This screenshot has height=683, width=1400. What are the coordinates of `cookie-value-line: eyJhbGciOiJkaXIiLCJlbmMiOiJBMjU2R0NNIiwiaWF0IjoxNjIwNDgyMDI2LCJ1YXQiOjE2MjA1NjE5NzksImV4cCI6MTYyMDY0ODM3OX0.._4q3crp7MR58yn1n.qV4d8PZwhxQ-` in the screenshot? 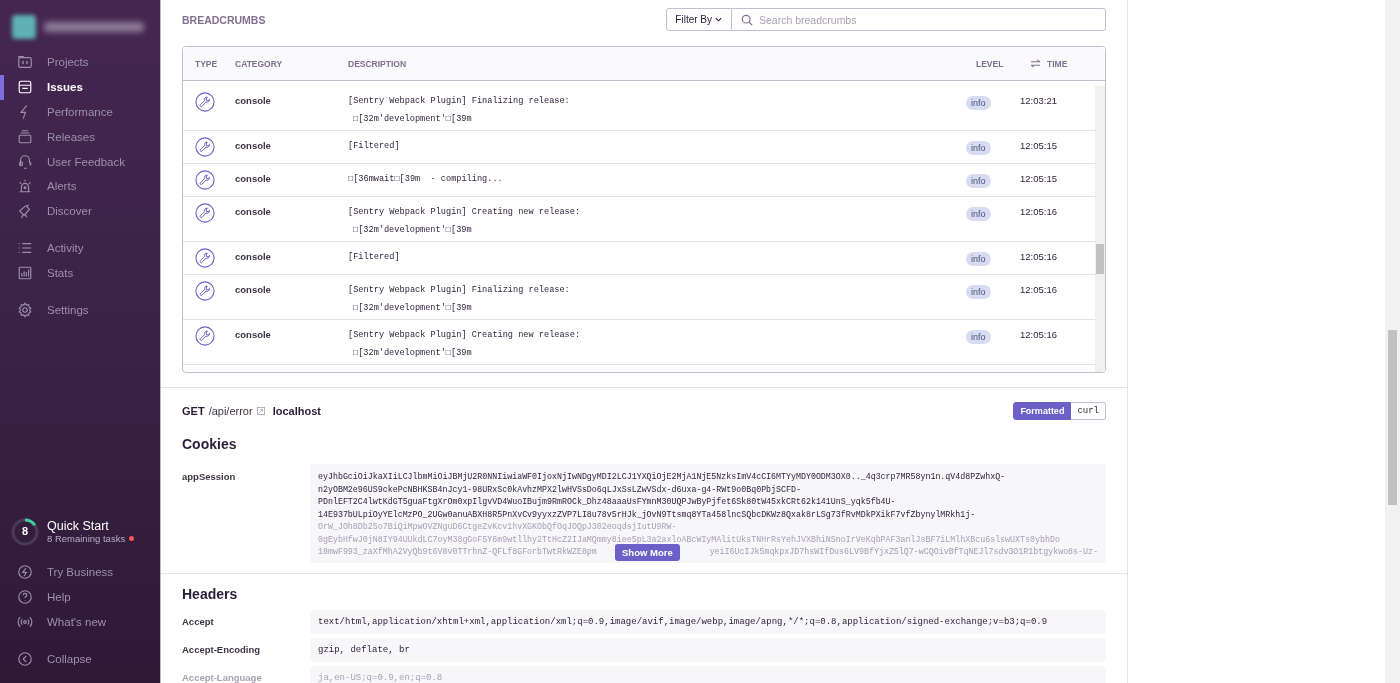 It's located at (662, 477).